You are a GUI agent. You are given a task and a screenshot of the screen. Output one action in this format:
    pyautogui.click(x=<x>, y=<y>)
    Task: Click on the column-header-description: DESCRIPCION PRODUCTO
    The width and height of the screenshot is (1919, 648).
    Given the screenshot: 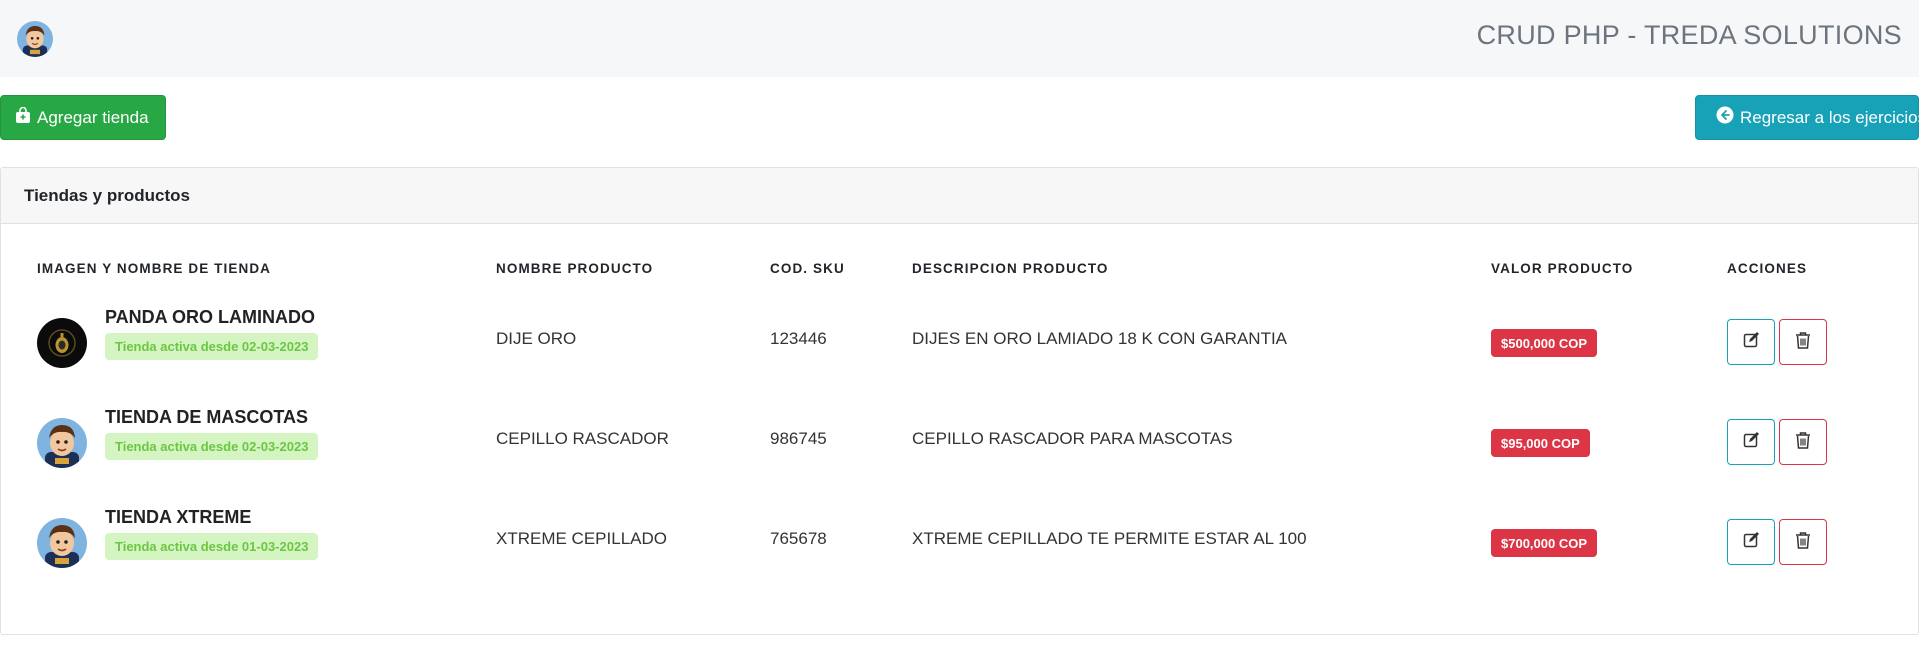 What is the action you would take?
    pyautogui.click(x=1010, y=268)
    